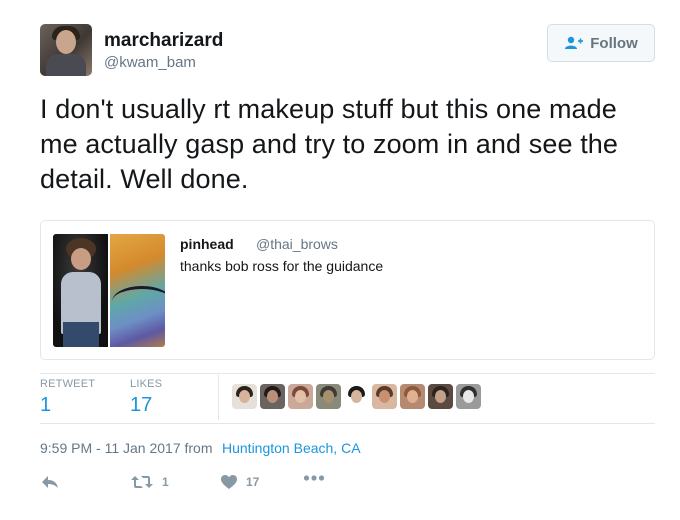 The height and width of the screenshot is (520, 680). What do you see at coordinates (218, 397) in the screenshot?
I see `stats-vertical-divider` at bounding box center [218, 397].